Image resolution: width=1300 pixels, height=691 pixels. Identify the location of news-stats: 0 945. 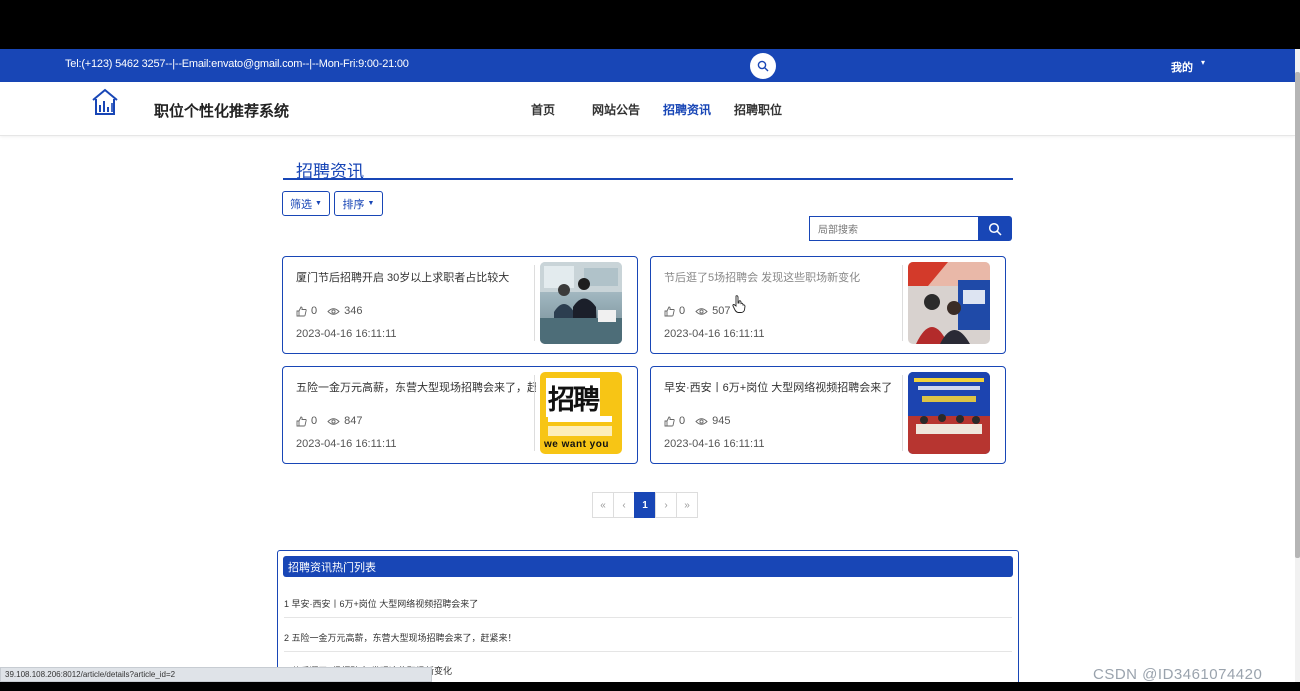
(697, 421).